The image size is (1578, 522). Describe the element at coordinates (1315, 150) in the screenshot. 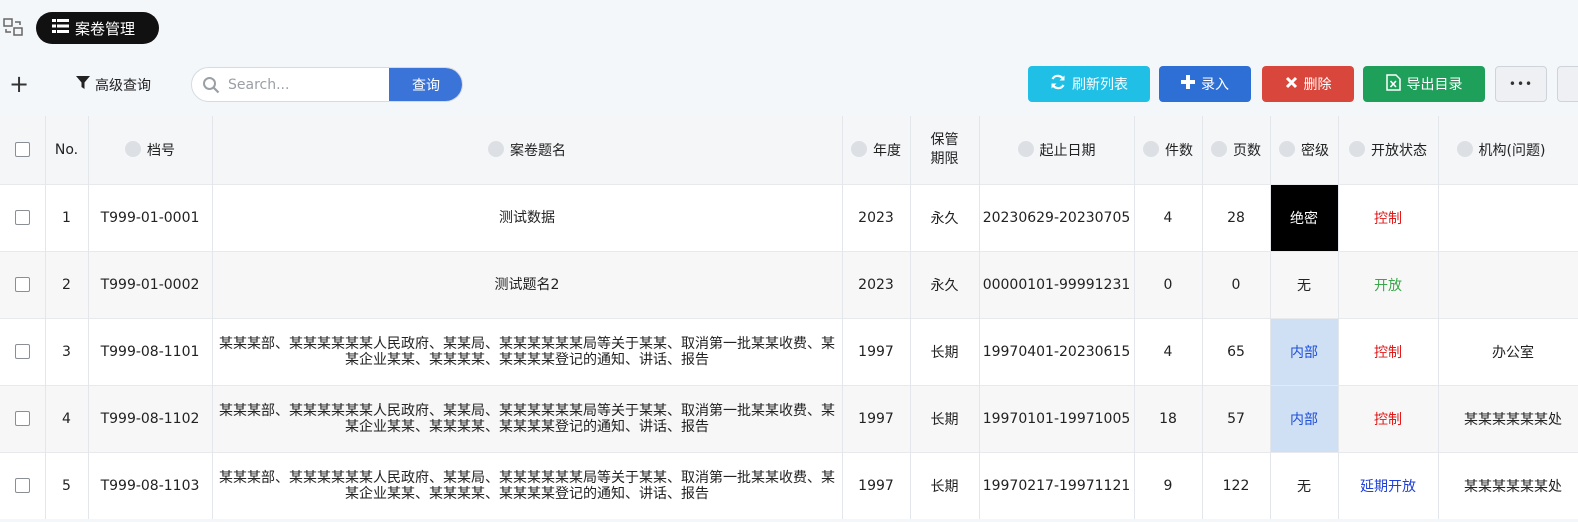

I see `col-secret-label: 密级` at that location.